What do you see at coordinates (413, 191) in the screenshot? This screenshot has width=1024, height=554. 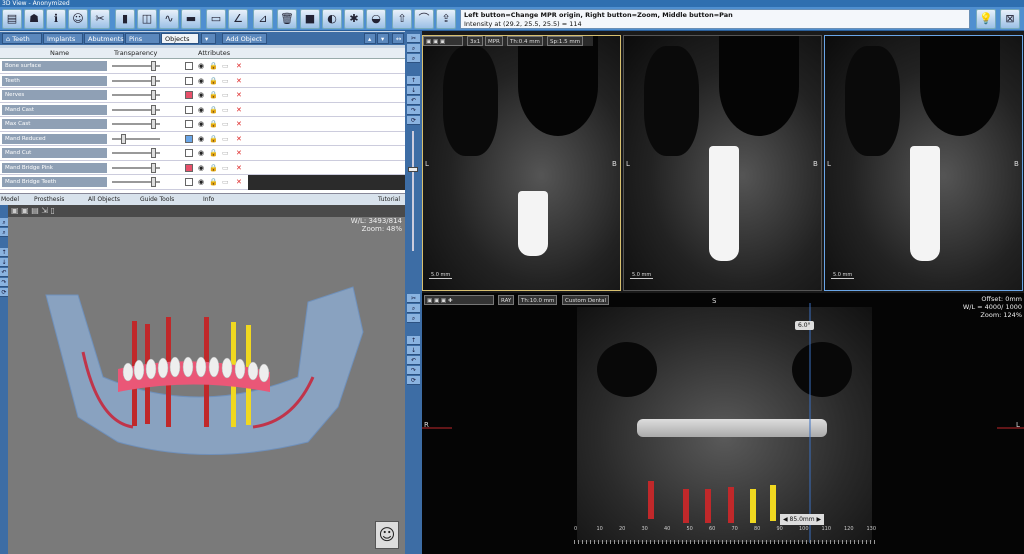 I see `slice-slider-track` at bounding box center [413, 191].